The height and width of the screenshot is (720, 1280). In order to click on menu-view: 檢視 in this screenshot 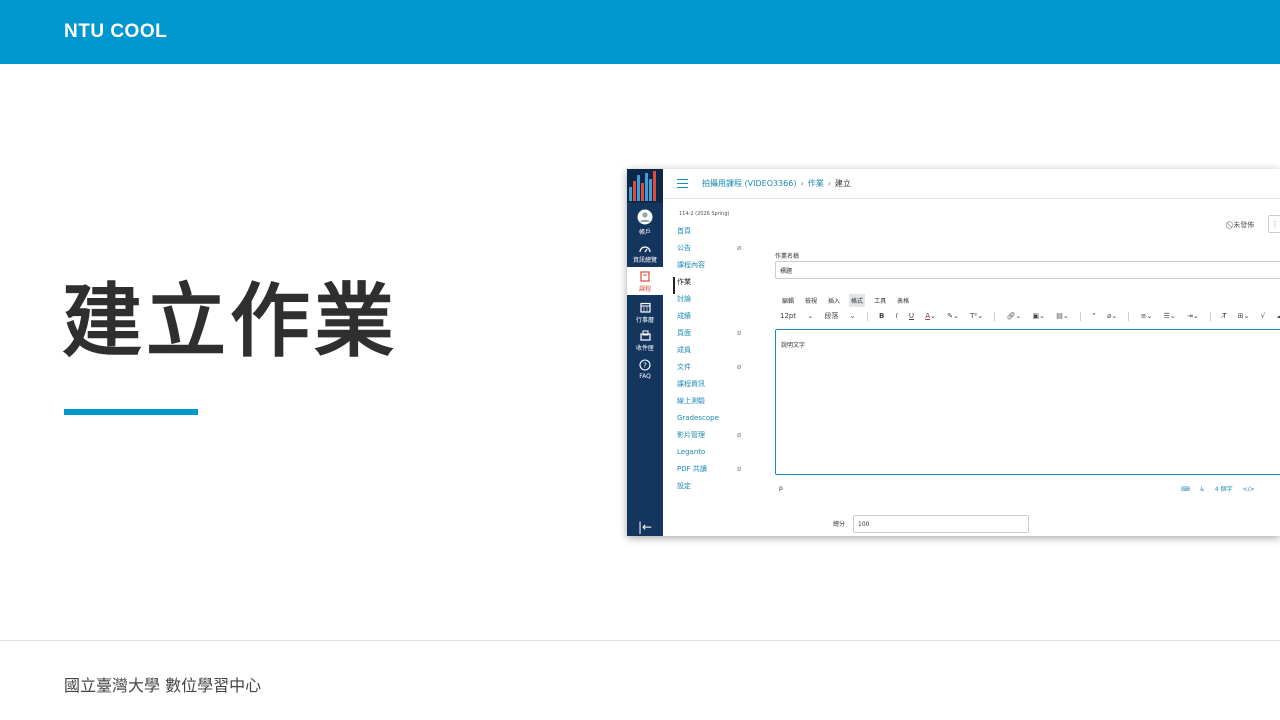, I will do `click(811, 300)`.